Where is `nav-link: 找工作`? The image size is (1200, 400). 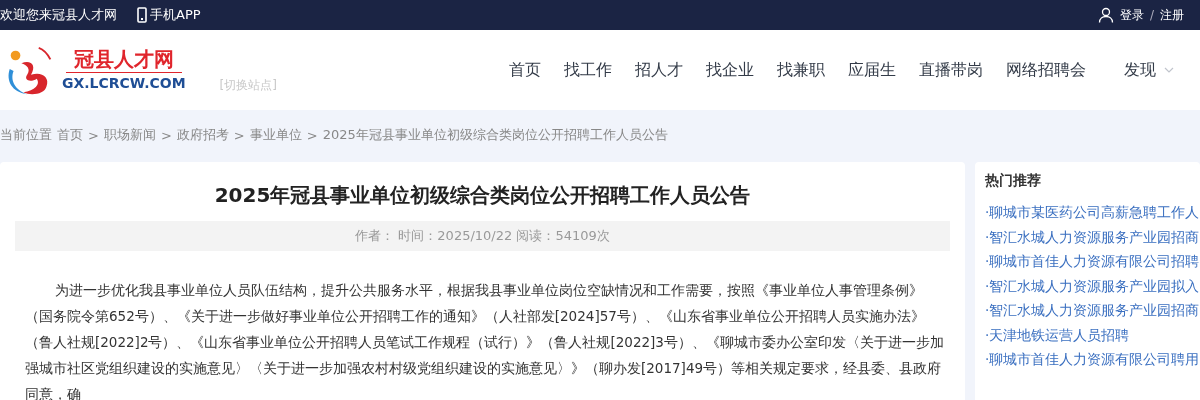 nav-link: 找工作 is located at coordinates (588, 70).